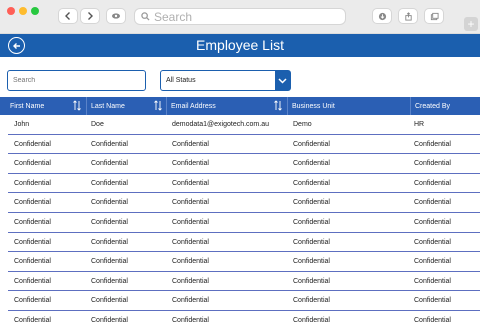 The width and height of the screenshot is (480, 324). Describe the element at coordinates (23, 11) in the screenshot. I see `minimize-window-button` at that location.